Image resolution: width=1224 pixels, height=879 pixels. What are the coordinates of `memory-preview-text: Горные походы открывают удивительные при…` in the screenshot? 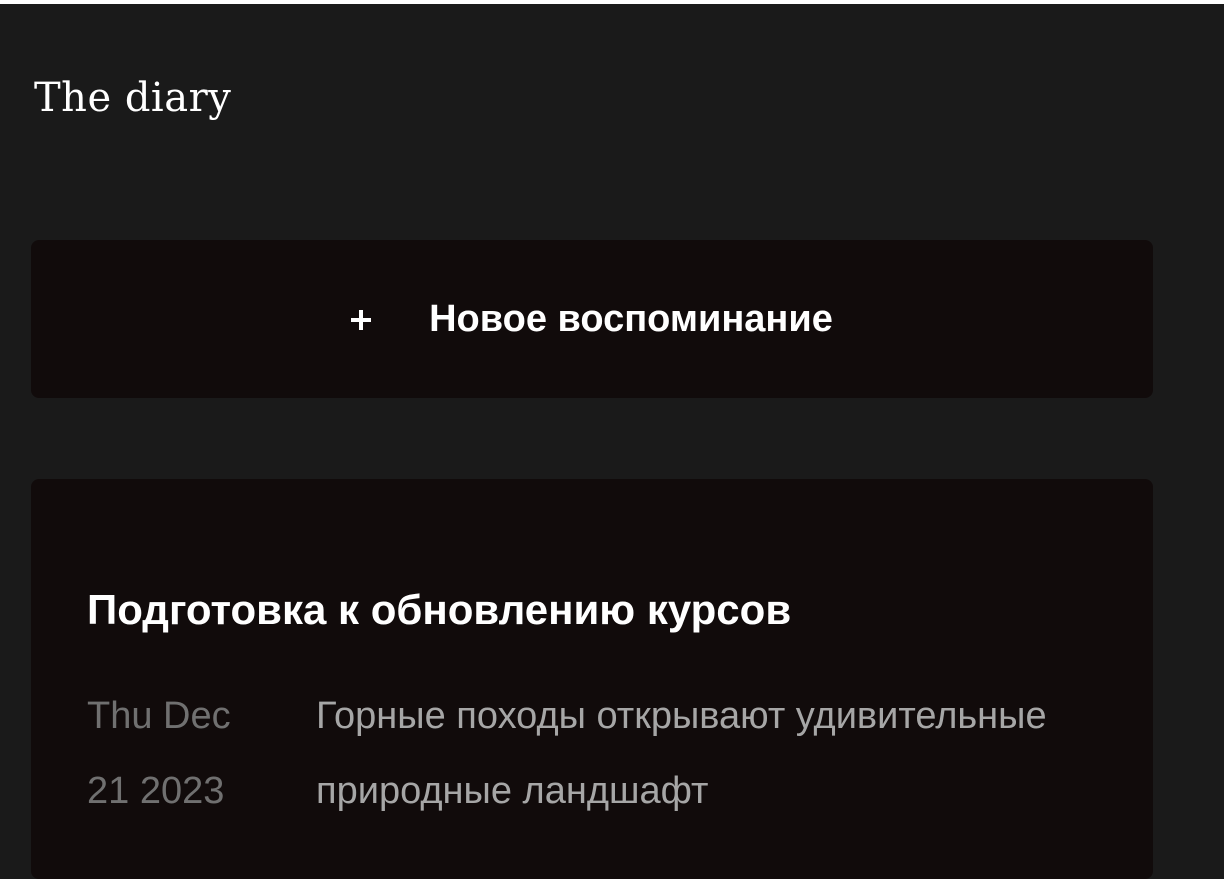 It's located at (681, 753).